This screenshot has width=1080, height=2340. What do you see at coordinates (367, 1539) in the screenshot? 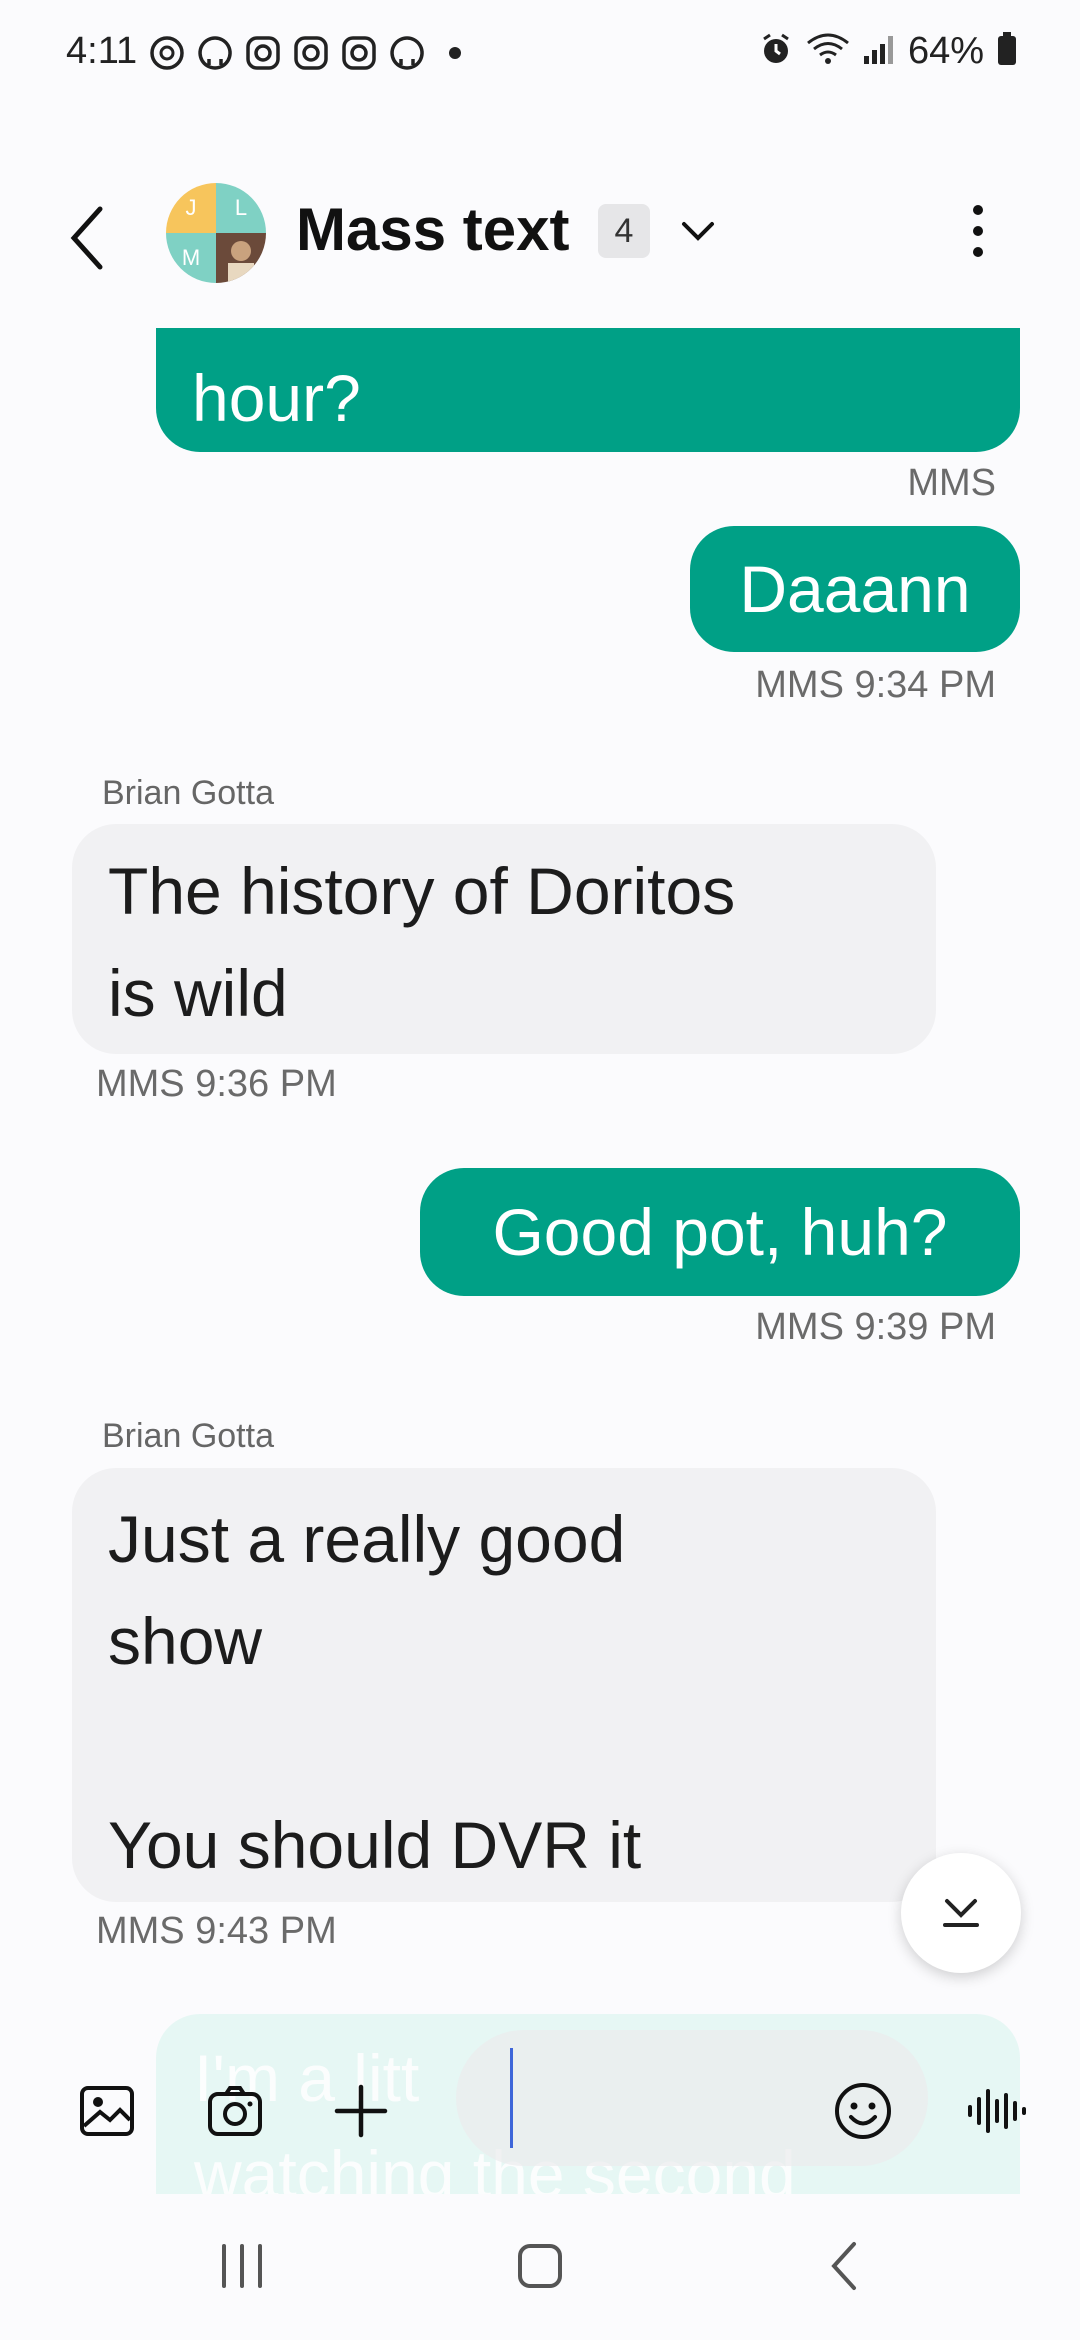
I see `message-line: Just a really good` at bounding box center [367, 1539].